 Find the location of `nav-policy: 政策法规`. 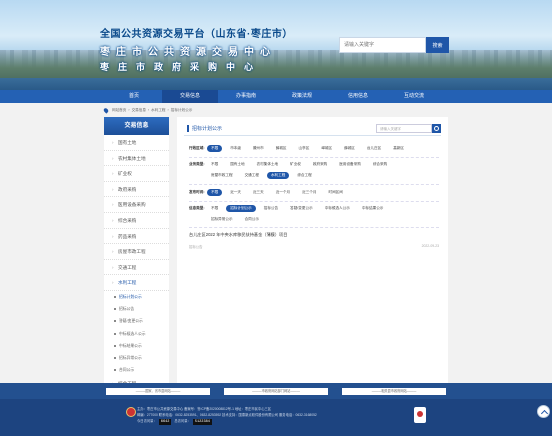

nav-policy: 政策法规 is located at coordinates (302, 96).